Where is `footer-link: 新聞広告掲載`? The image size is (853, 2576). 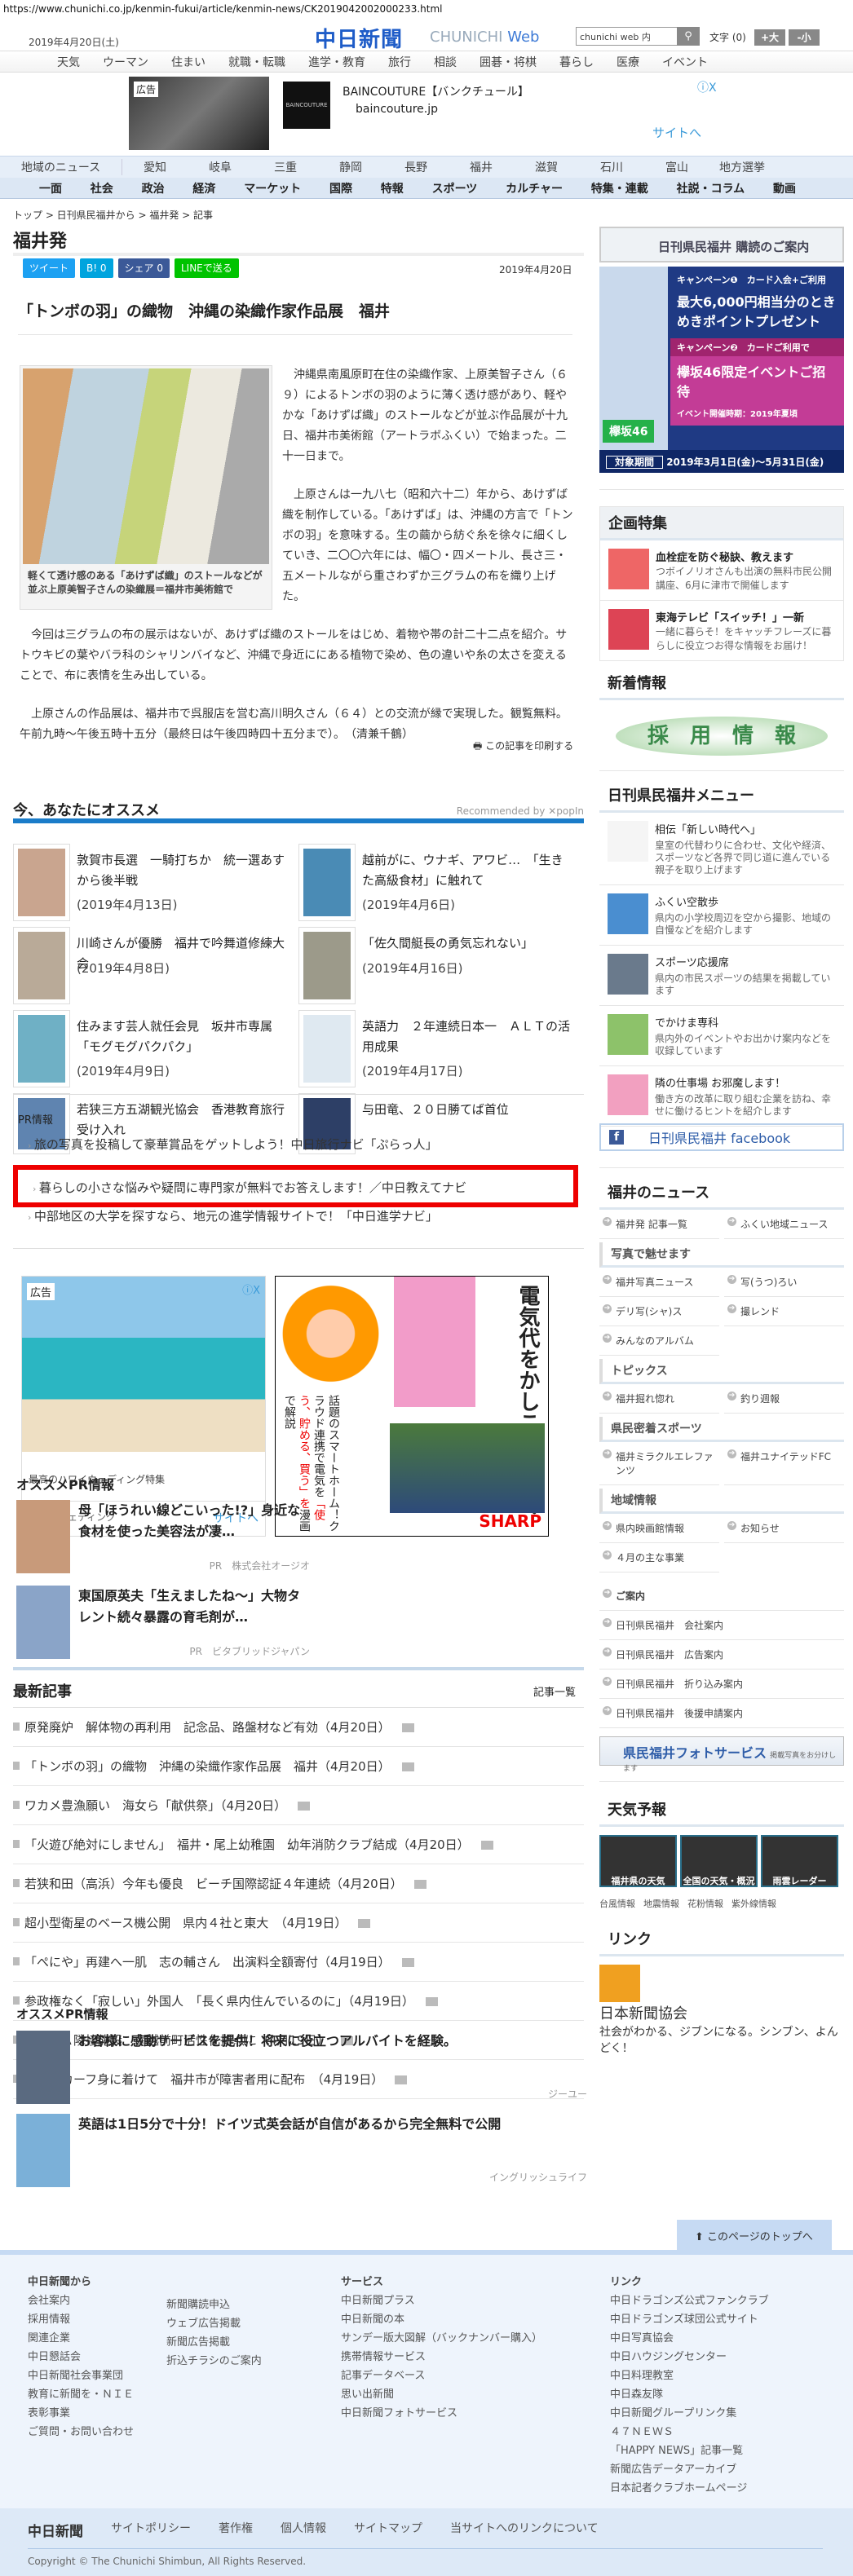
footer-link: 新聞広告掲載 is located at coordinates (214, 2342).